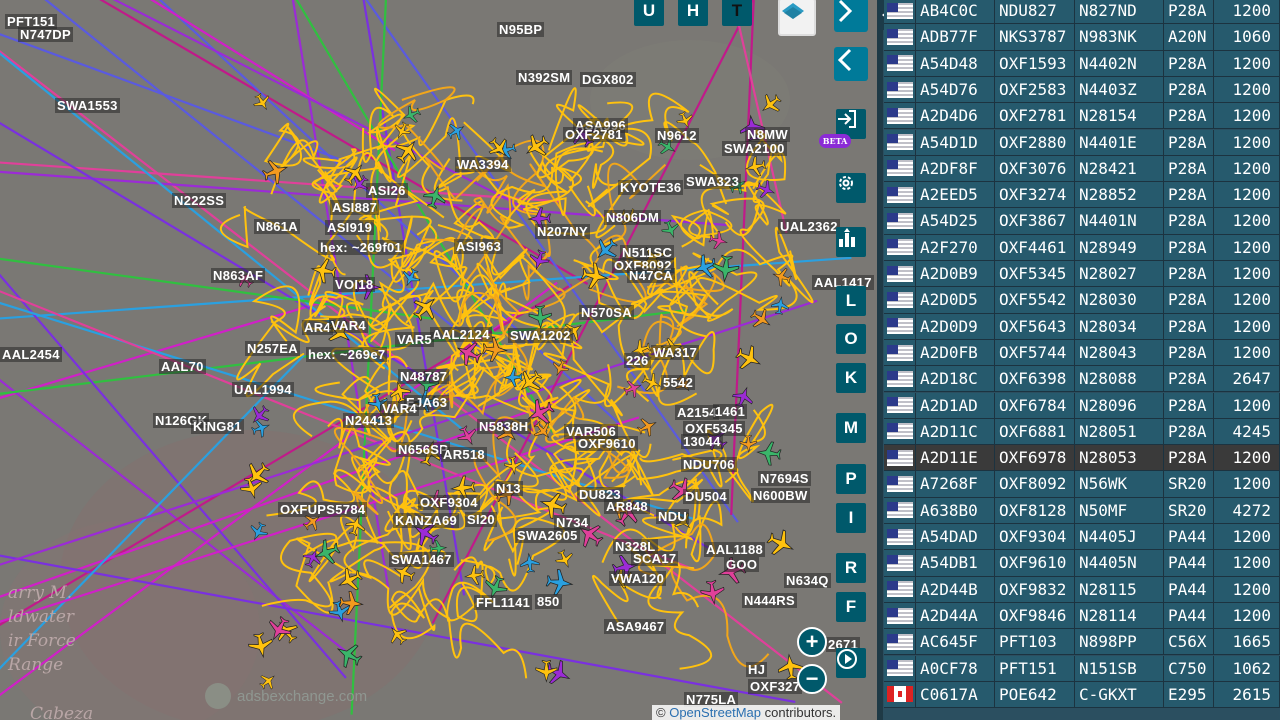 The image size is (1280, 720). I want to click on aircraft-label: 850, so click(548, 601).